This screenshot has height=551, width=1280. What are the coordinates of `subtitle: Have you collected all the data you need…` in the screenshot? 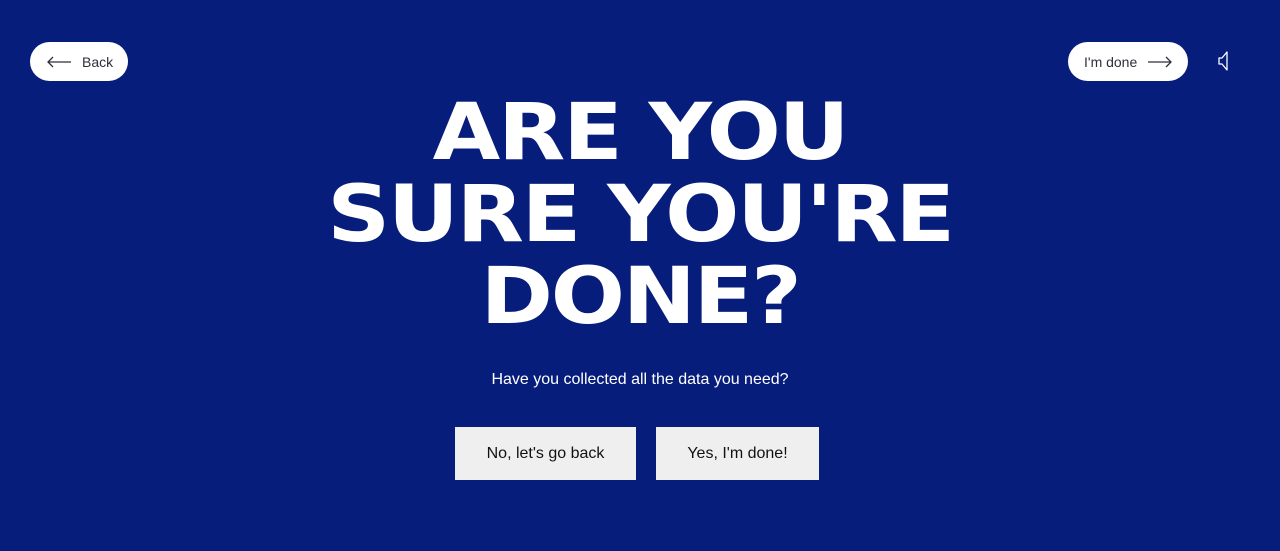 It's located at (640, 379).